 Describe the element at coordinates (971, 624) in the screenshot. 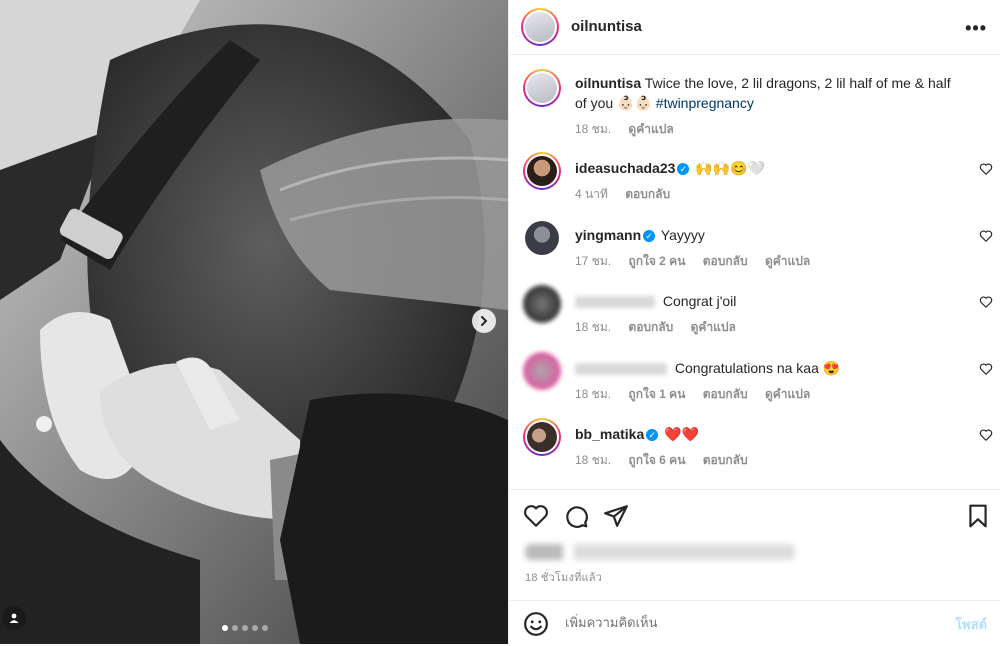

I see `post-comment-button: โพสต์` at that location.